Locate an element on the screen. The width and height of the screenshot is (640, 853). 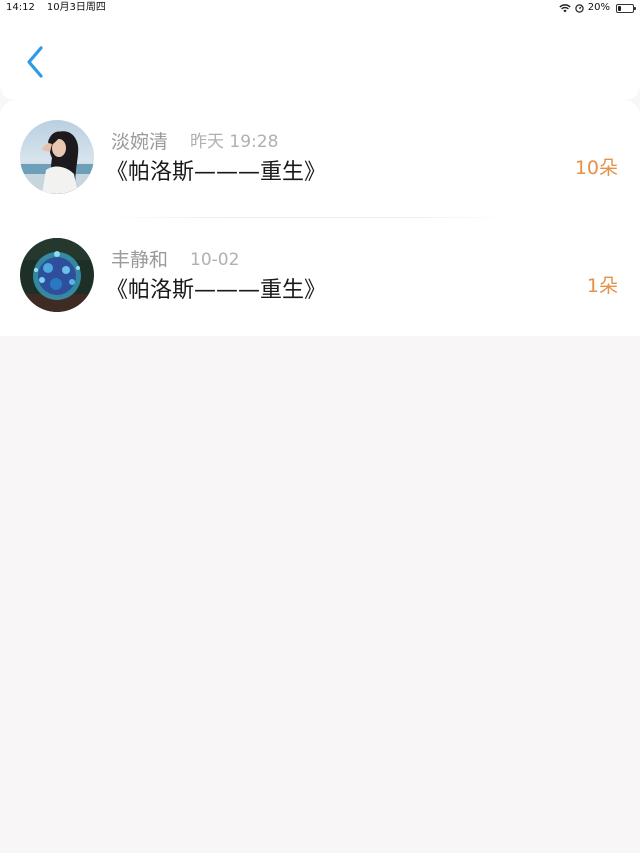
battery-fill is located at coordinates (619, 8).